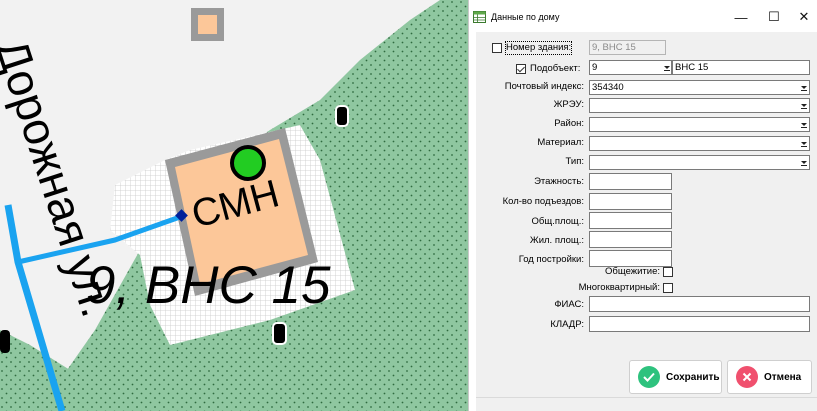  Describe the element at coordinates (741, 17) in the screenshot. I see `minimize-button: —` at that location.